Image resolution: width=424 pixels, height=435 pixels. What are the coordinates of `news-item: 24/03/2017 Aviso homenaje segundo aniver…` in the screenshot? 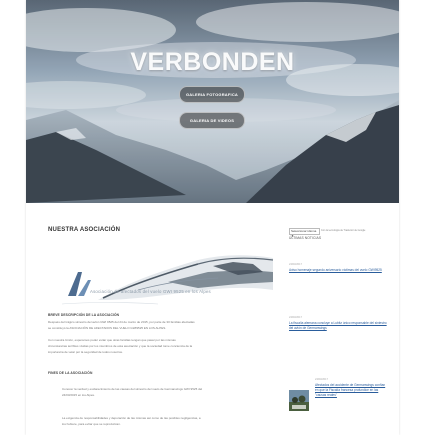 It's located at (339, 268).